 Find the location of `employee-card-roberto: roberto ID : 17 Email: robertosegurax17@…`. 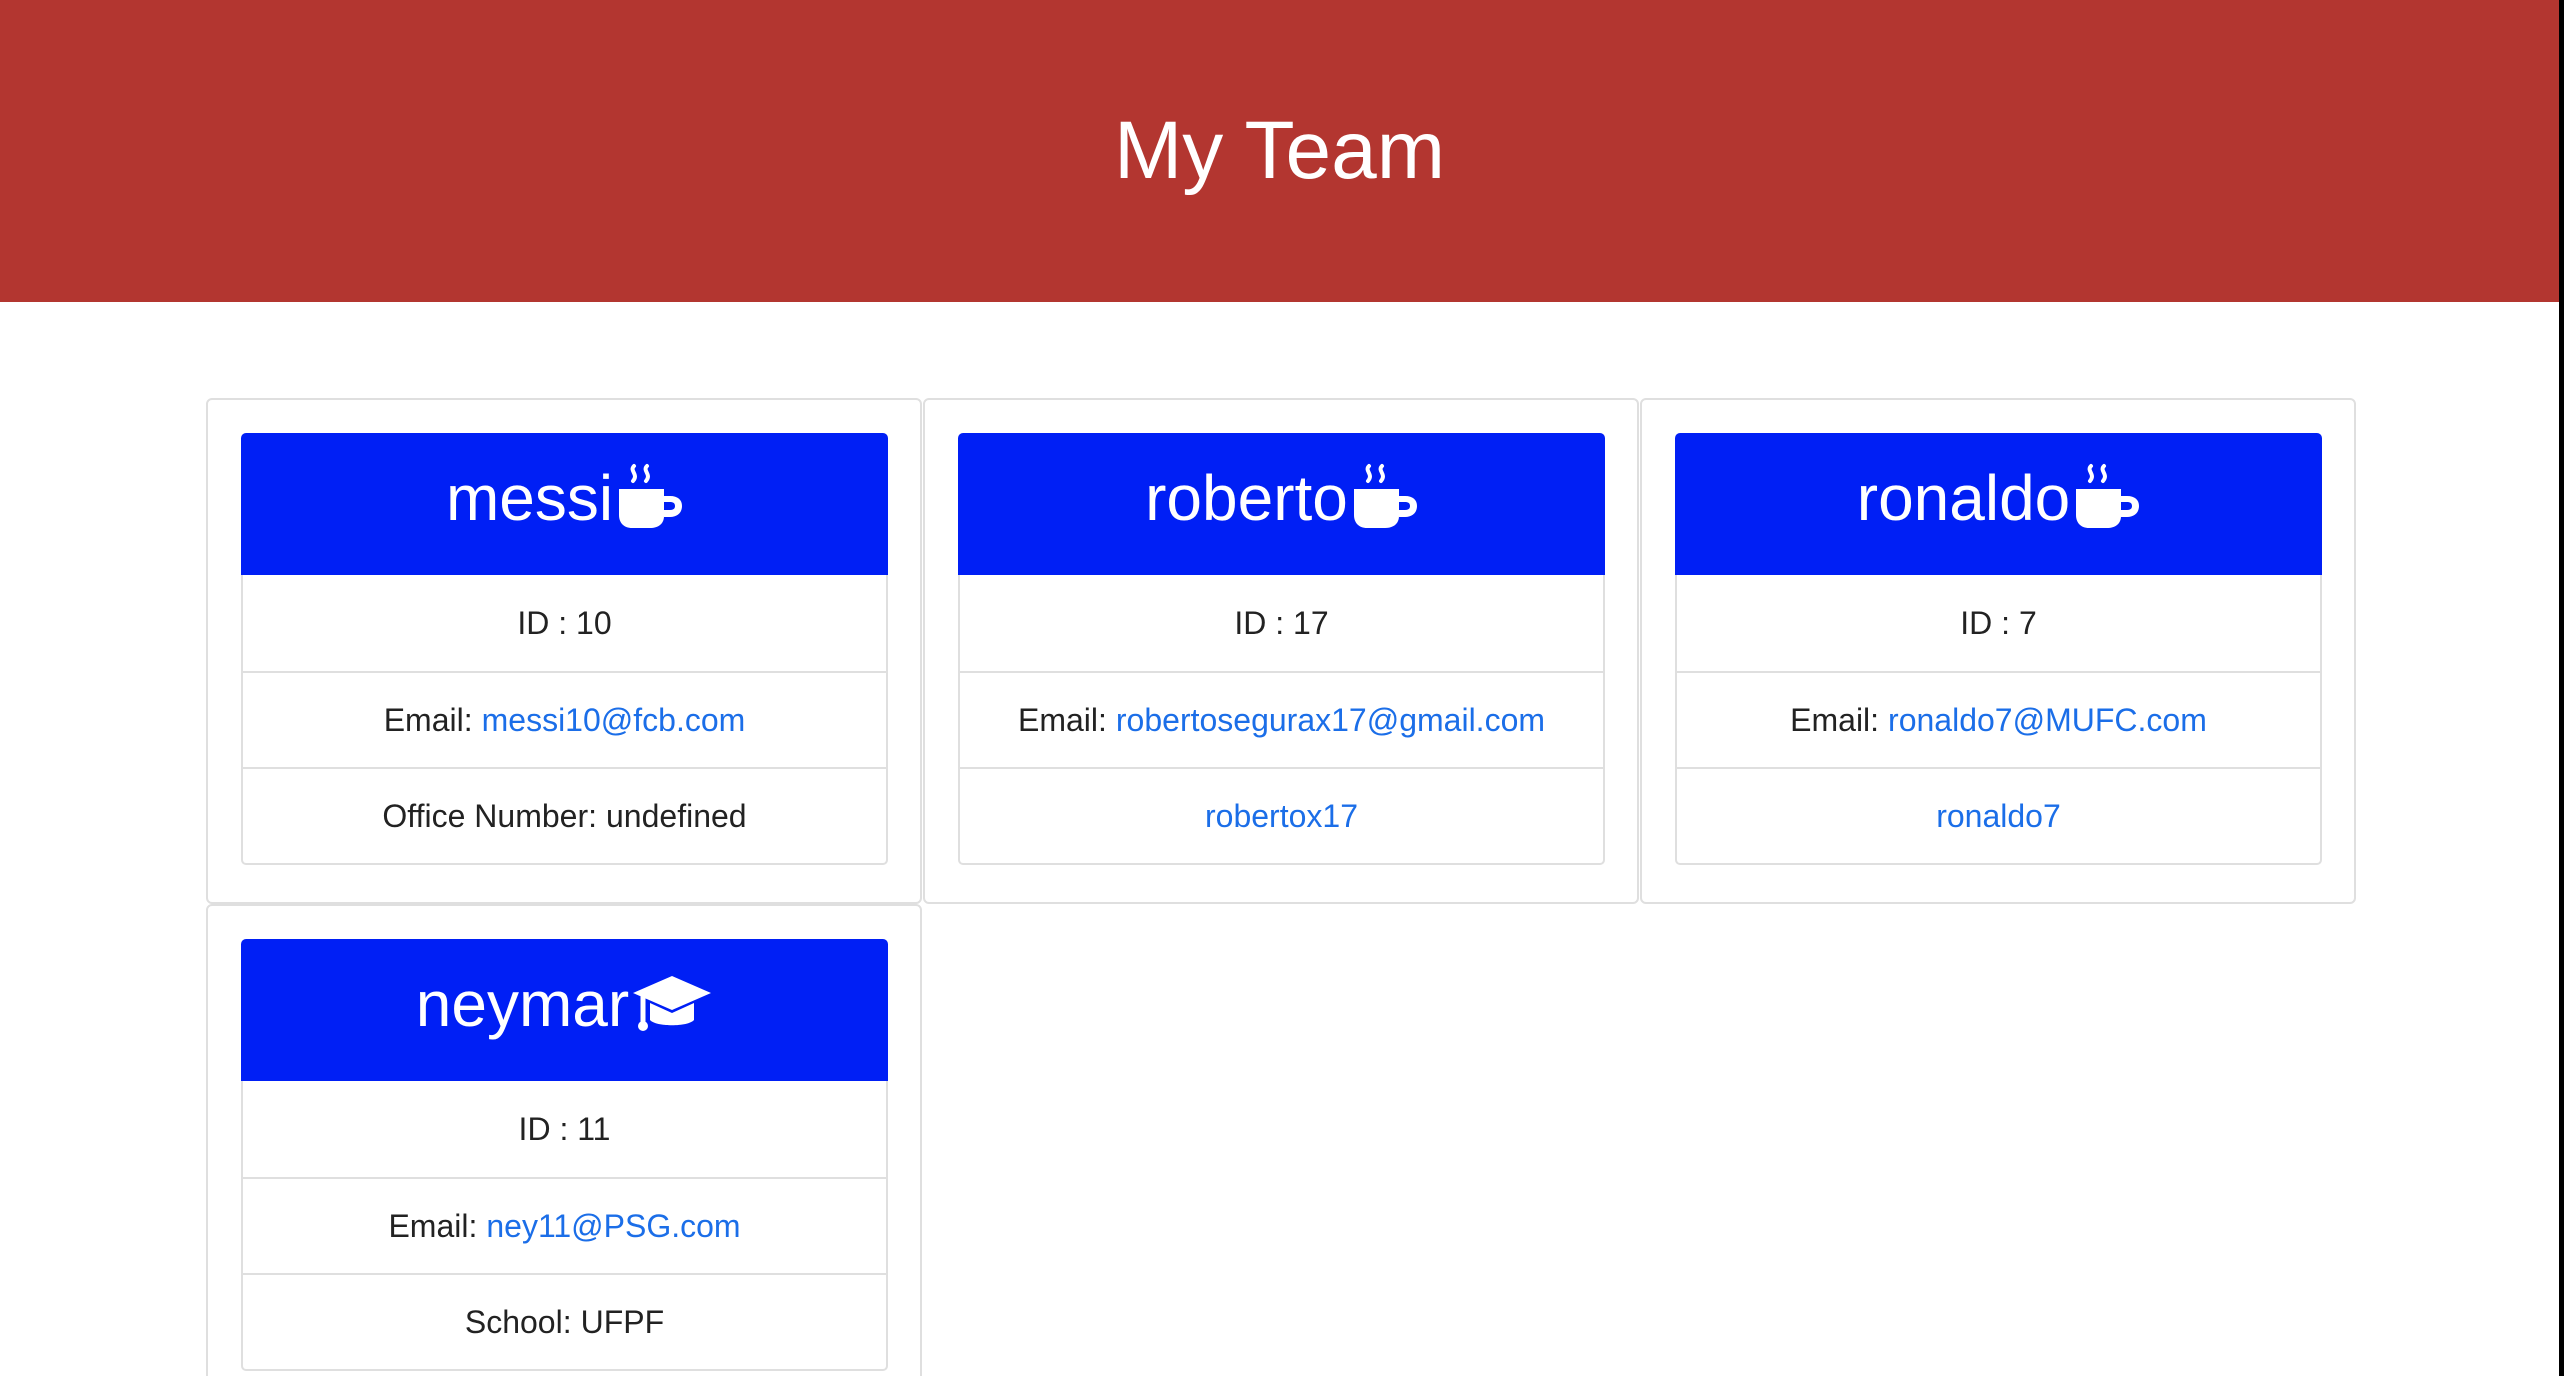

employee-card-roberto: roberto ID : 17 Email: robertosegurax17@… is located at coordinates (1281, 651).